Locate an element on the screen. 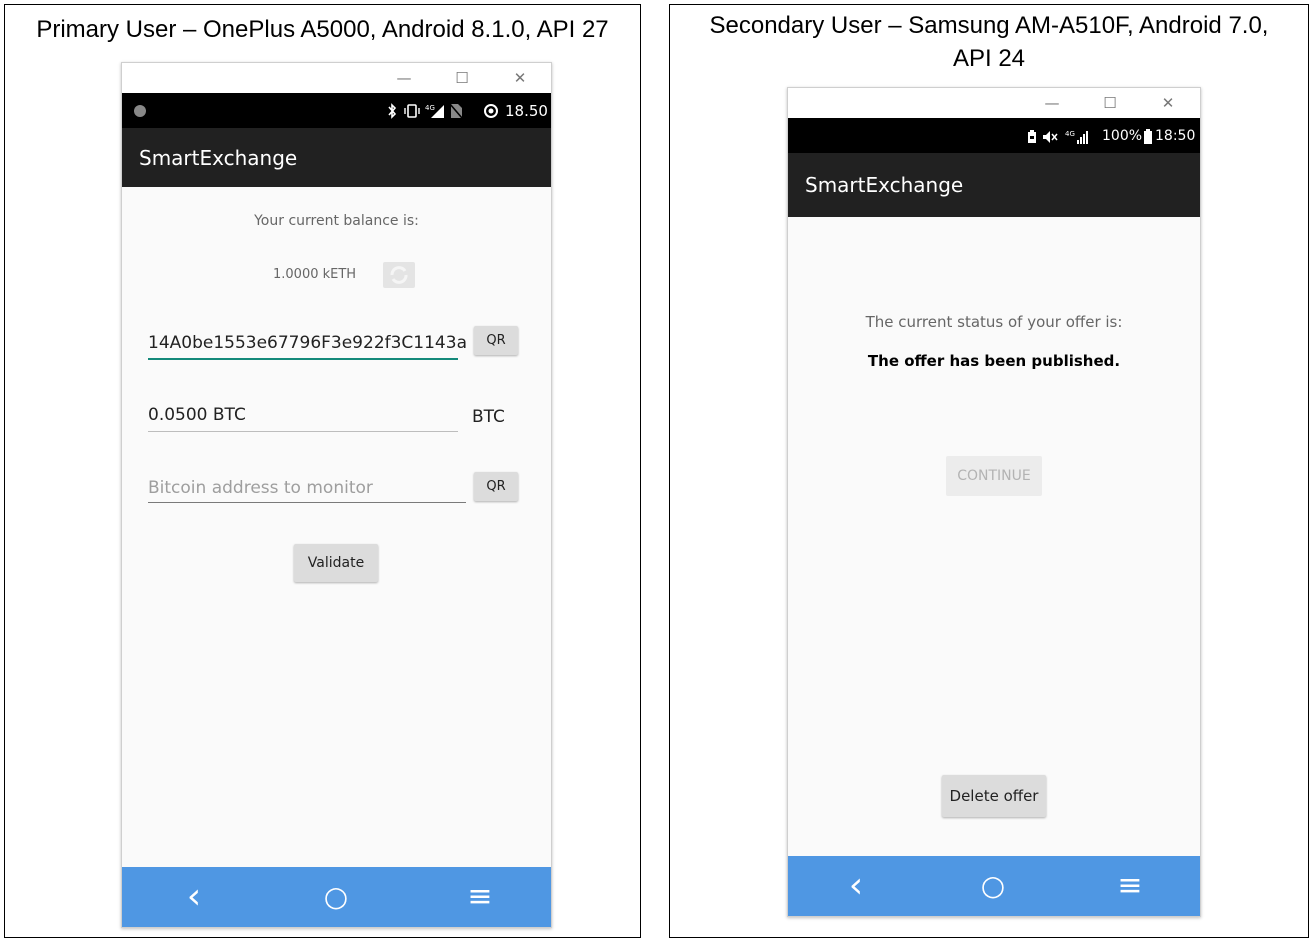 The width and height of the screenshot is (1315, 944). eth-address-input: 14A0be1553e67796F3e922f3C1143a is located at coordinates (307, 344).